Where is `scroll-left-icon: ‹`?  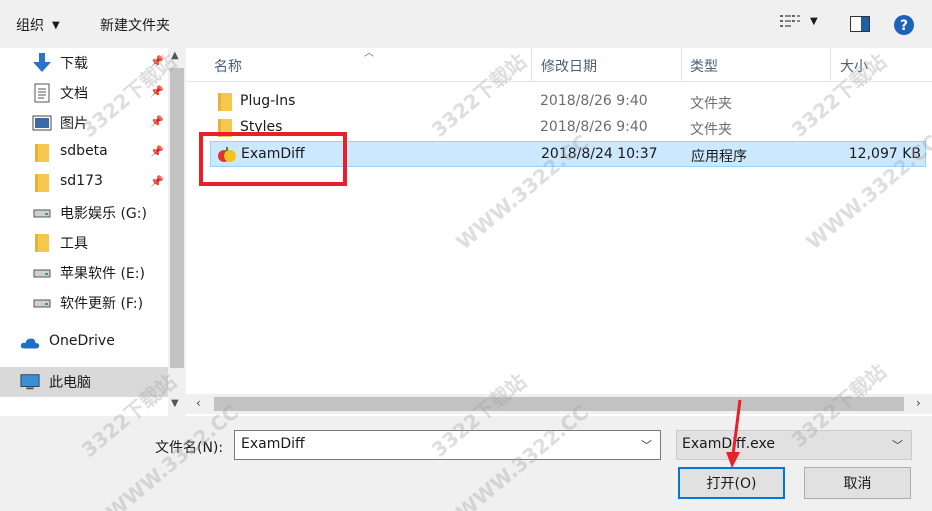 scroll-left-icon: ‹ is located at coordinates (198, 403).